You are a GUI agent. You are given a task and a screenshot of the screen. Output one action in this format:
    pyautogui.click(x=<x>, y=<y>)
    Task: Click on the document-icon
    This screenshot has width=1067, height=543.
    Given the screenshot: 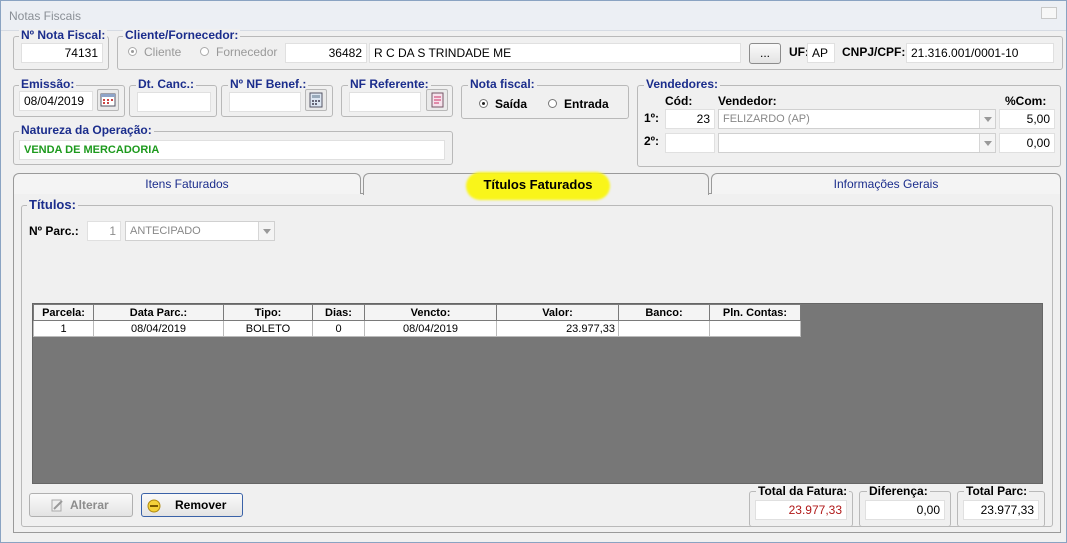 What is the action you would take?
    pyautogui.click(x=437, y=100)
    